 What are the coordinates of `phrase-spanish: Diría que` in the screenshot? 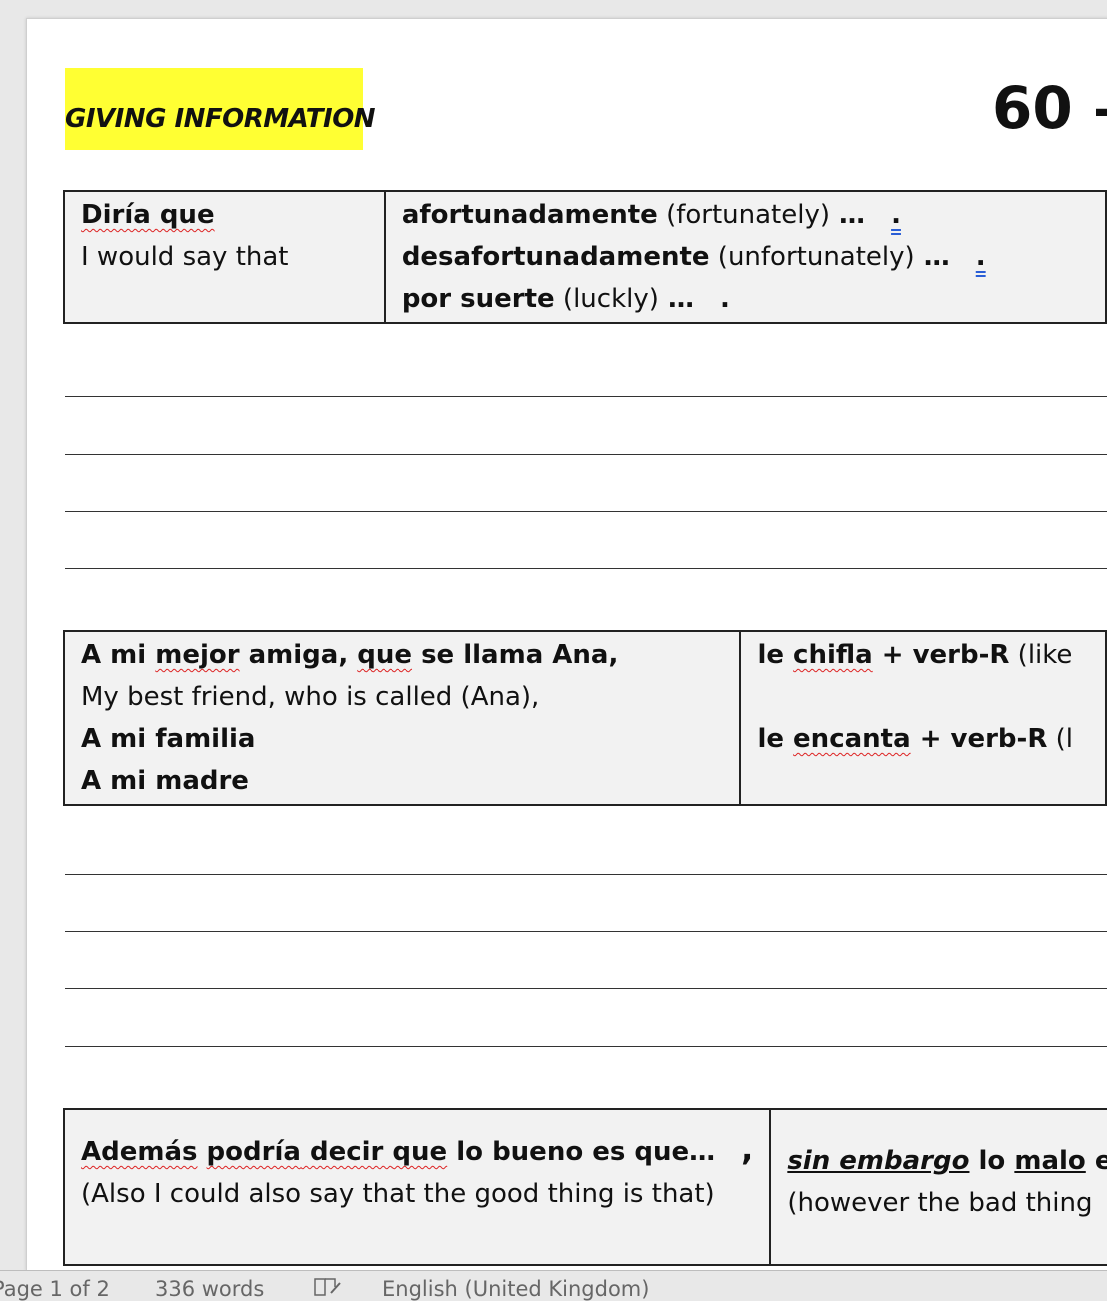 It's located at (148, 215).